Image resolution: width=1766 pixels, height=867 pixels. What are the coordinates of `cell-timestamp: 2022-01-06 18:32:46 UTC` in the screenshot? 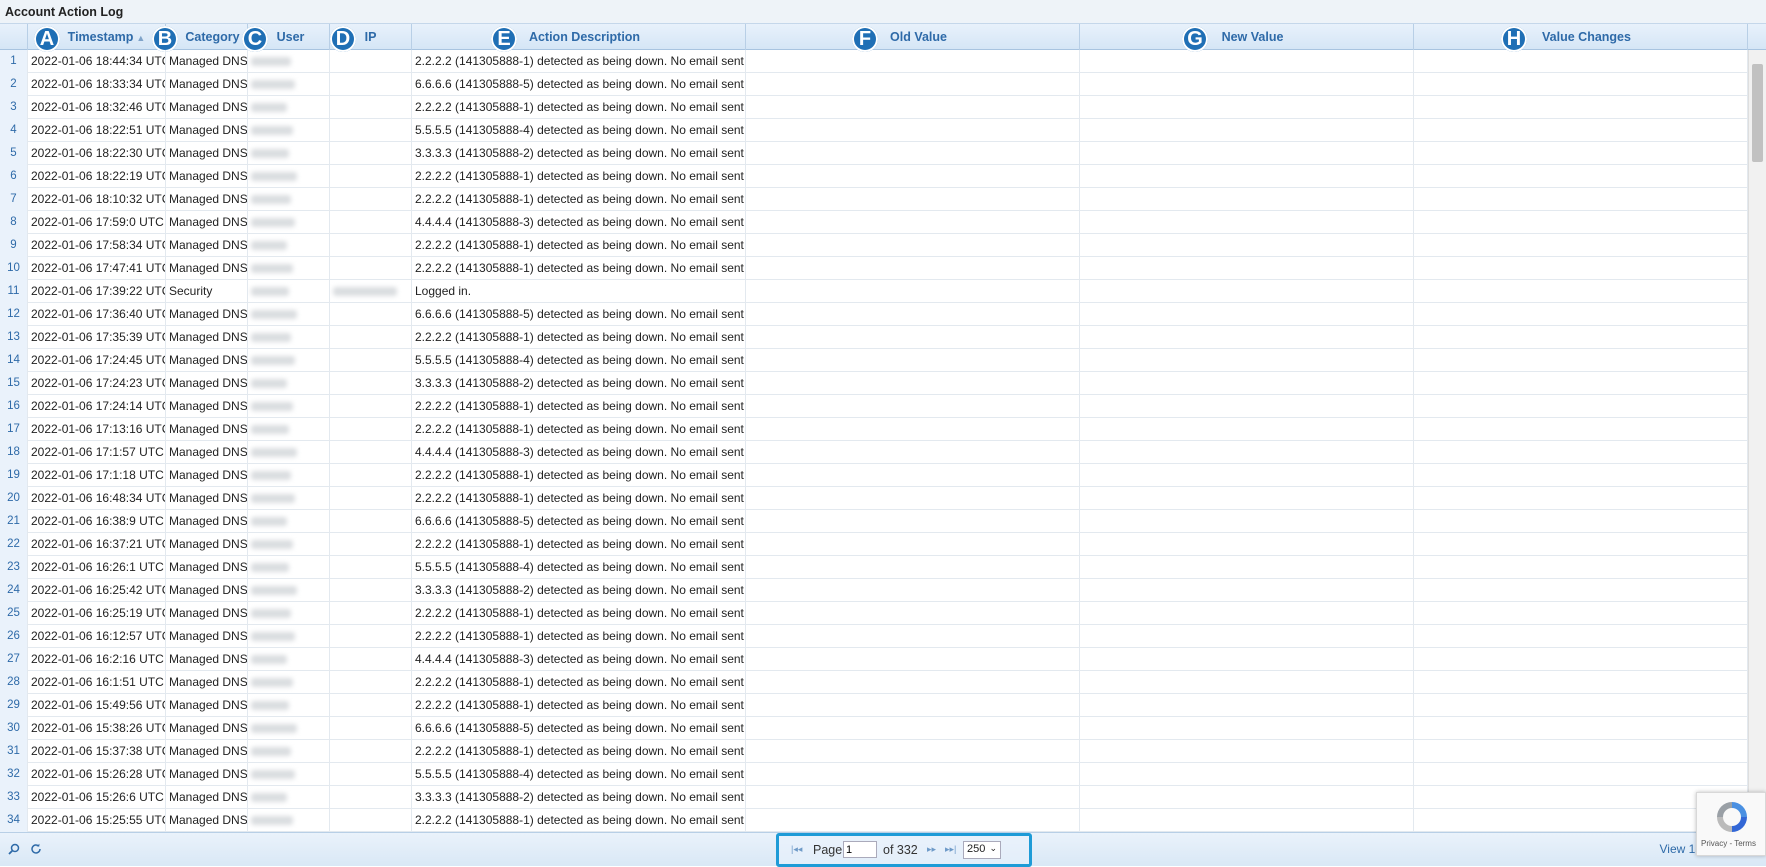 It's located at (97, 107).